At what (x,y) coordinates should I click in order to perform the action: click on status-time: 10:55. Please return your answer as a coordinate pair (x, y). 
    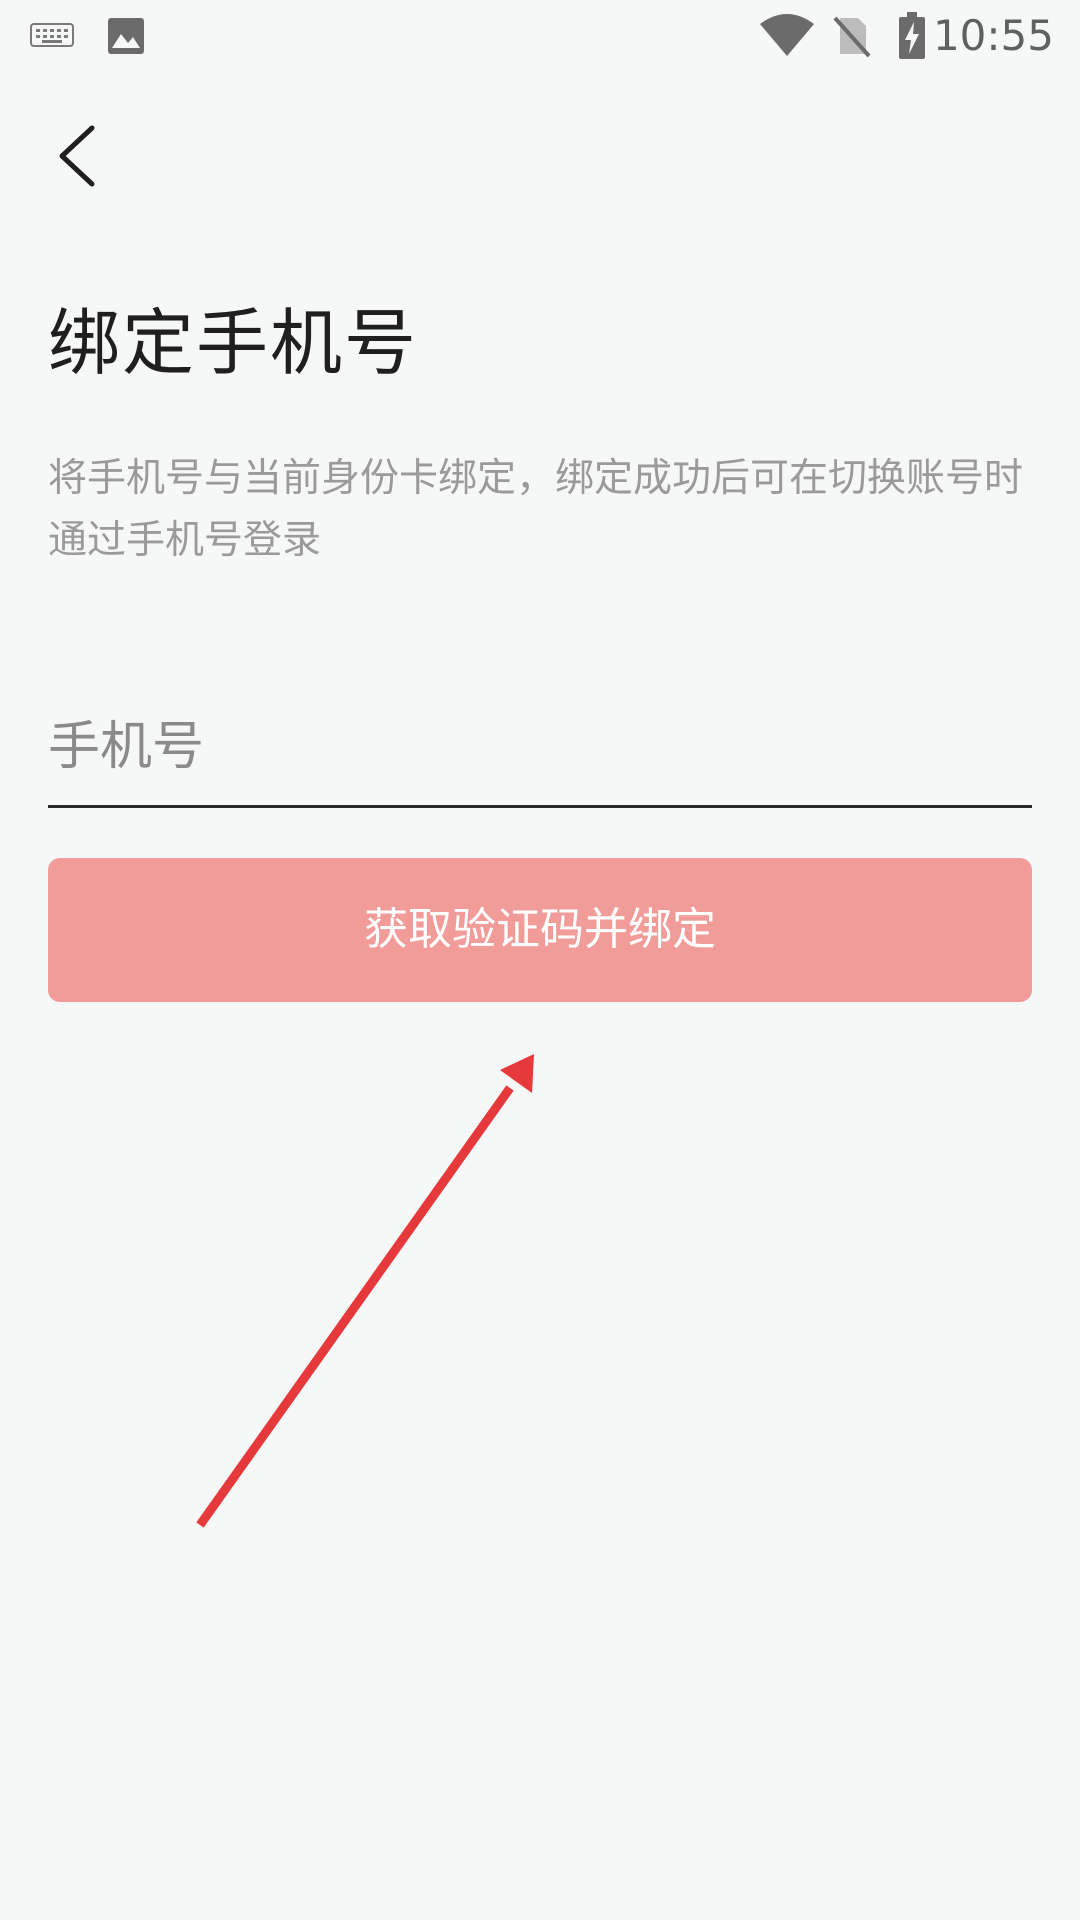
    Looking at the image, I should click on (993, 35).